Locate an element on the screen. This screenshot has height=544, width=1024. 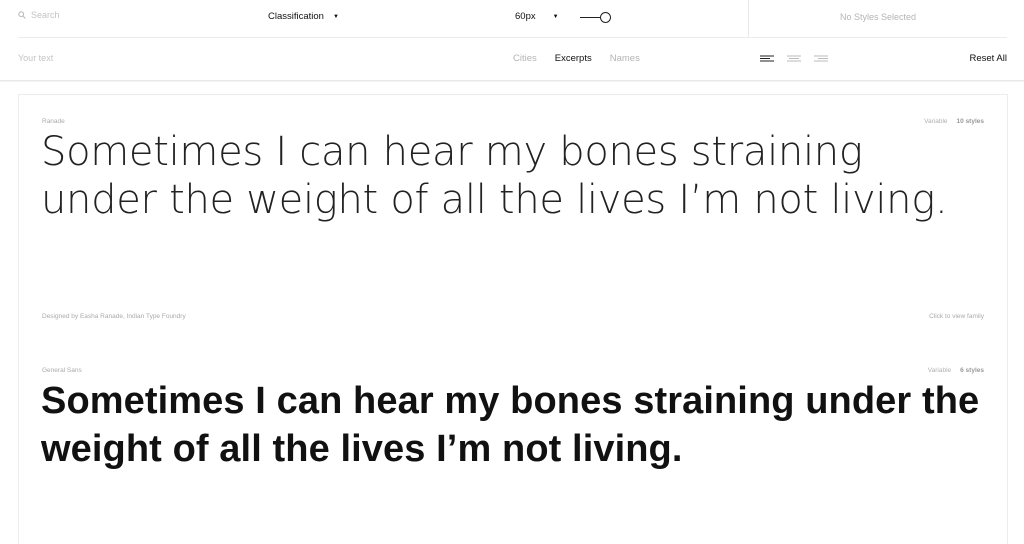
search-box is located at coordinates (114, 15).